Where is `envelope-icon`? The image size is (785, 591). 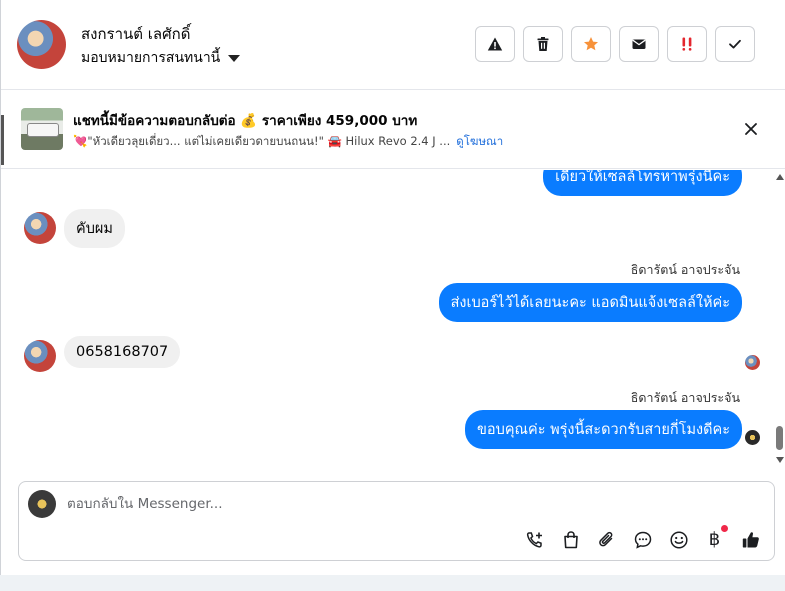 envelope-icon is located at coordinates (639, 44).